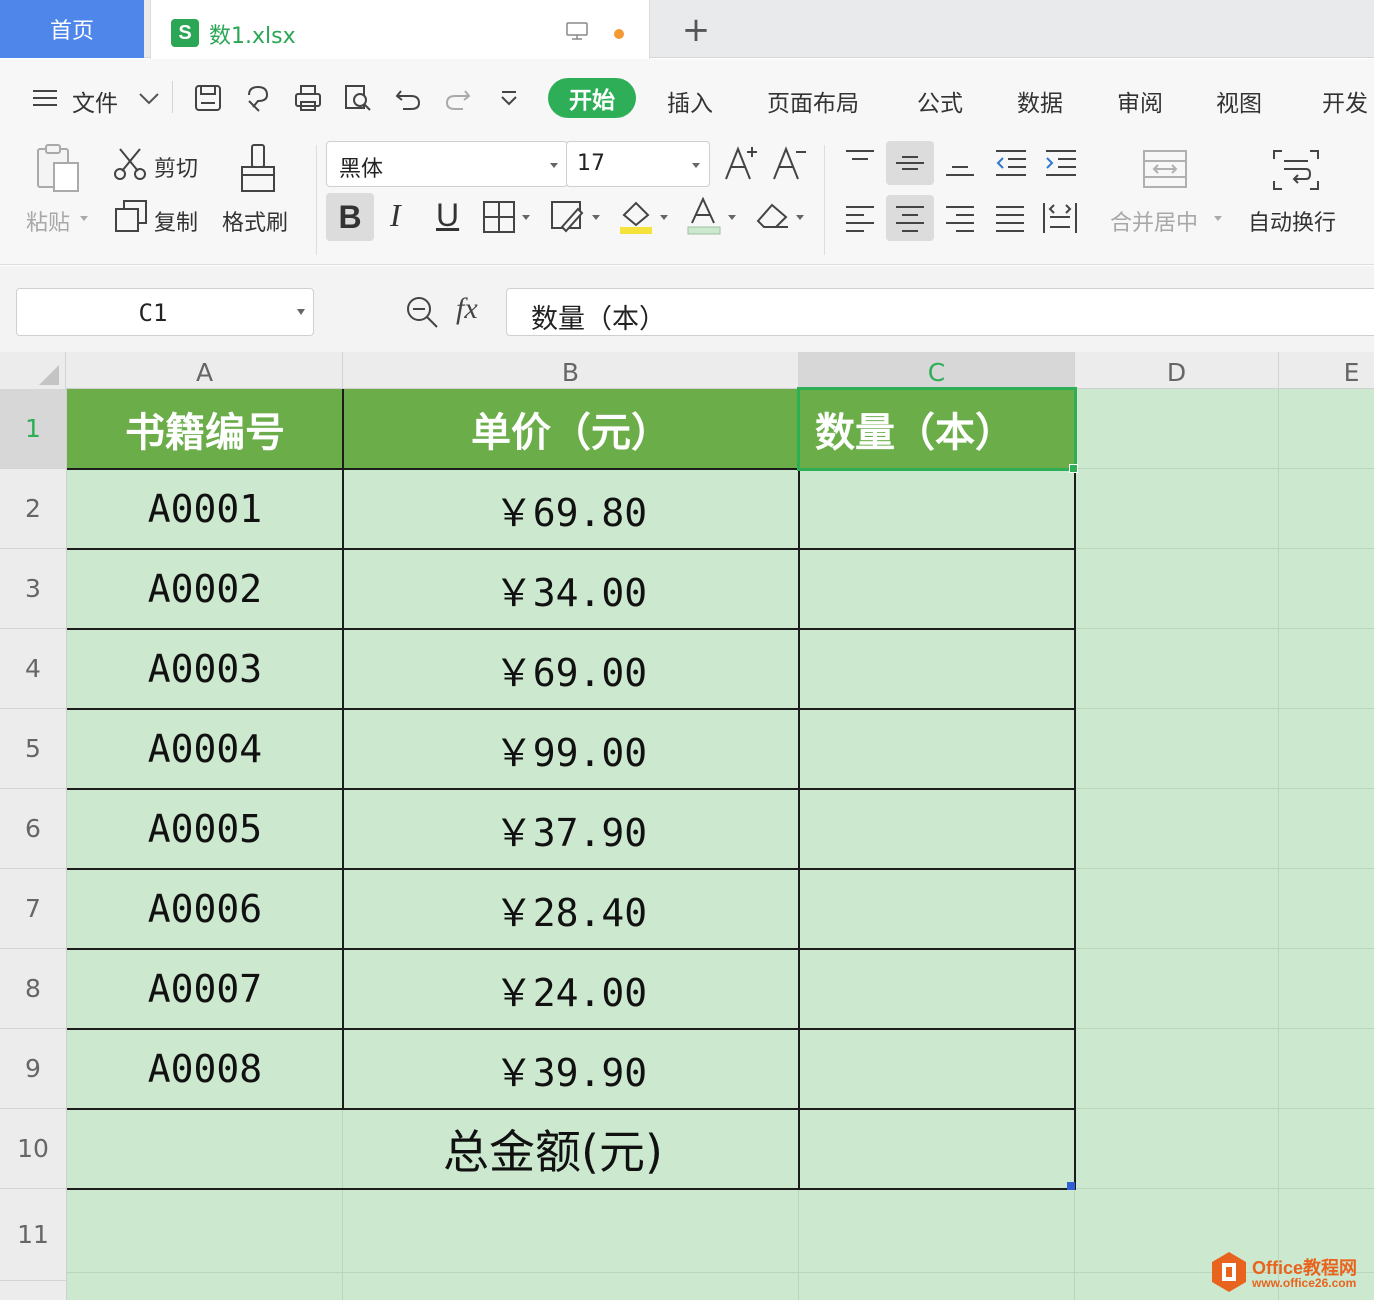 The image size is (1374, 1300). What do you see at coordinates (571, 829) in the screenshot?
I see `cell-b6: ￥37.90` at bounding box center [571, 829].